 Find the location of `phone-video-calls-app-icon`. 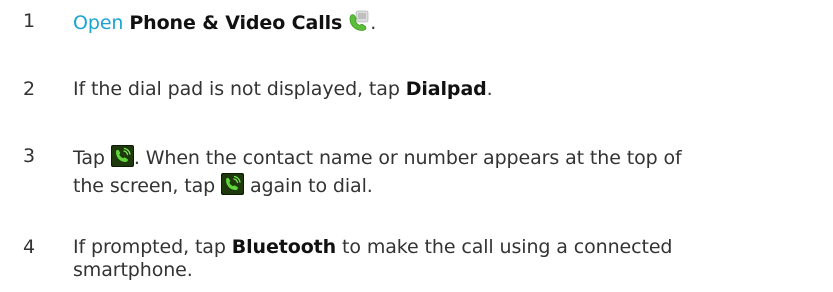

phone-video-calls-app-icon is located at coordinates (359, 24).